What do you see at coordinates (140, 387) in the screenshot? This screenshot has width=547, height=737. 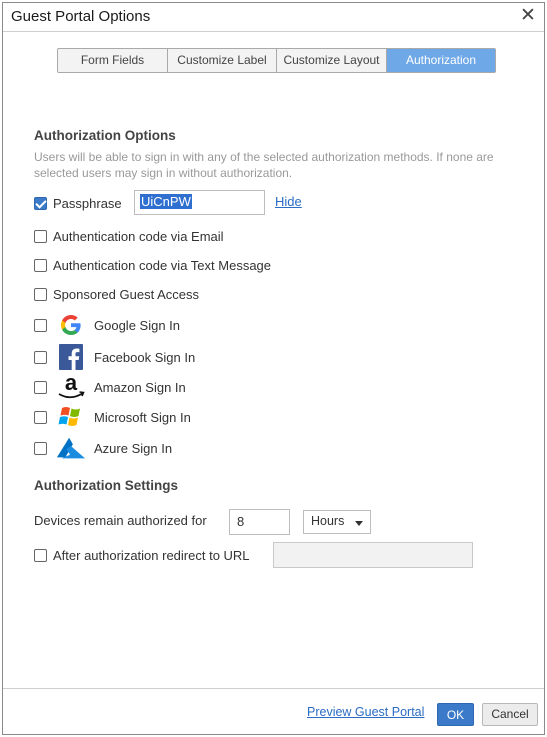 I see `amazon-sign-in-label: Amazon Sign In` at bounding box center [140, 387].